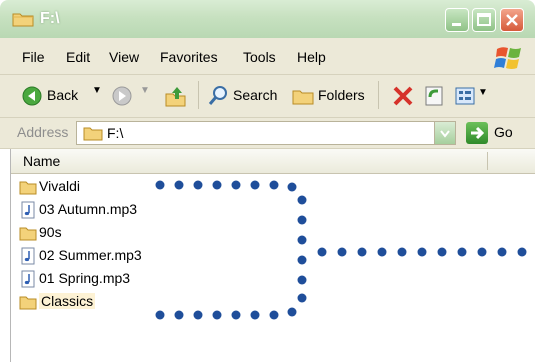 This screenshot has width=535, height=362. I want to click on maximize-icon, so click(484, 19).